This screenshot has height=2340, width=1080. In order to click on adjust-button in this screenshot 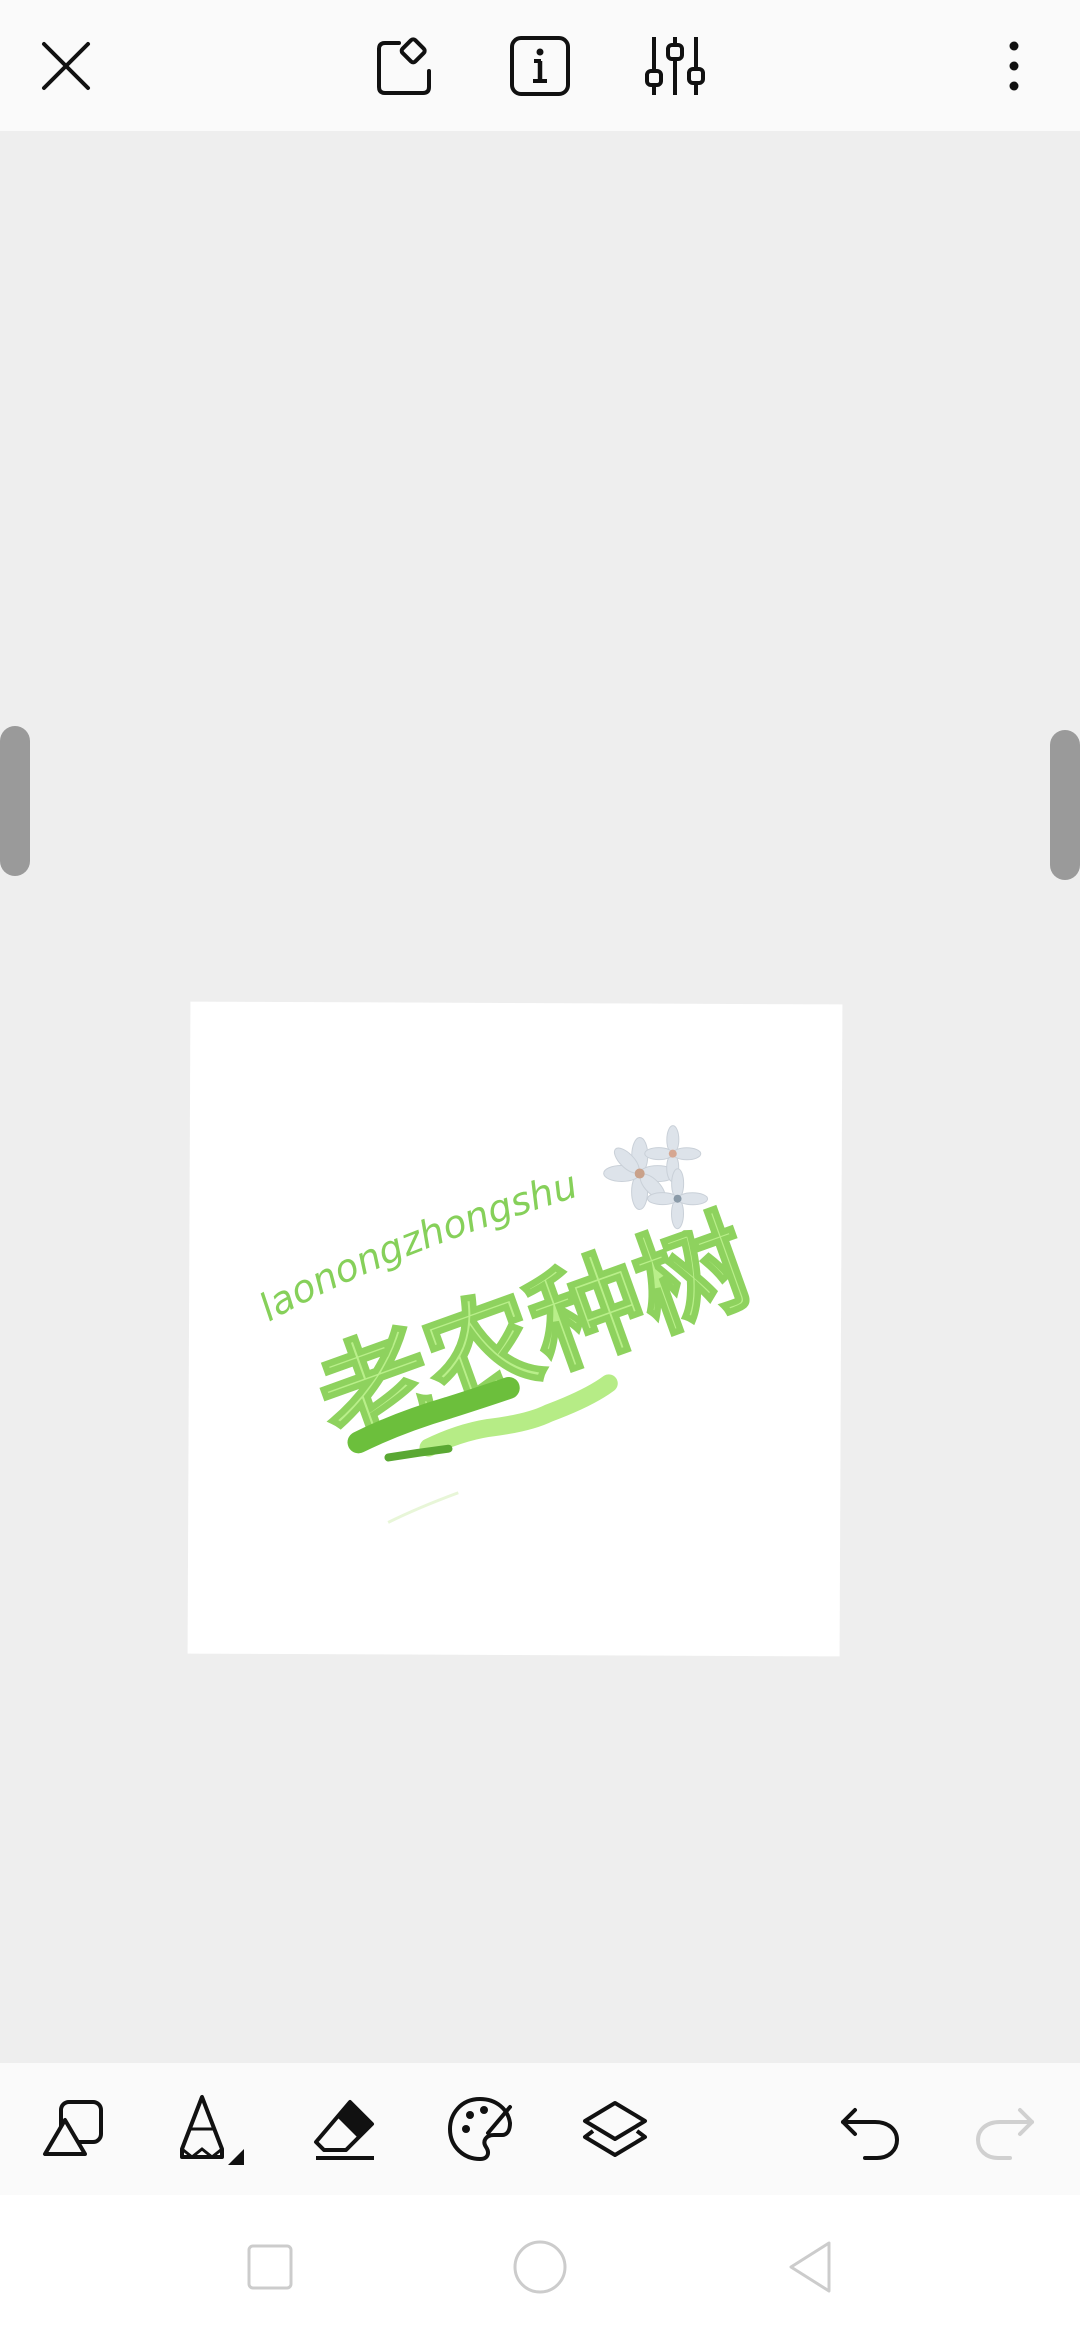, I will do `click(675, 66)`.